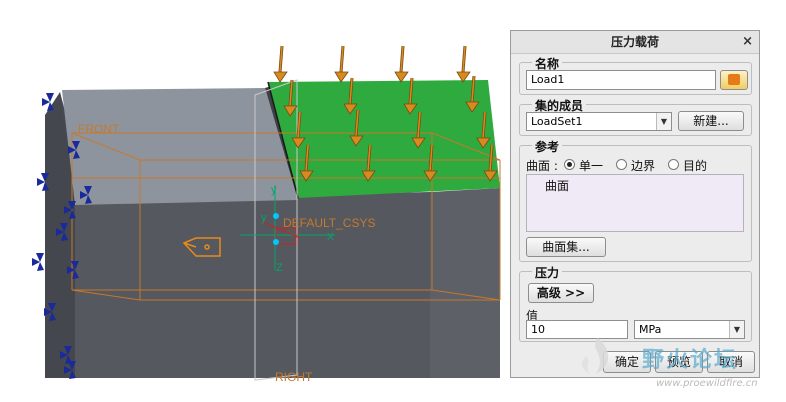 The height and width of the screenshot is (402, 786). I want to click on flame-logo-icon, so click(595, 356).